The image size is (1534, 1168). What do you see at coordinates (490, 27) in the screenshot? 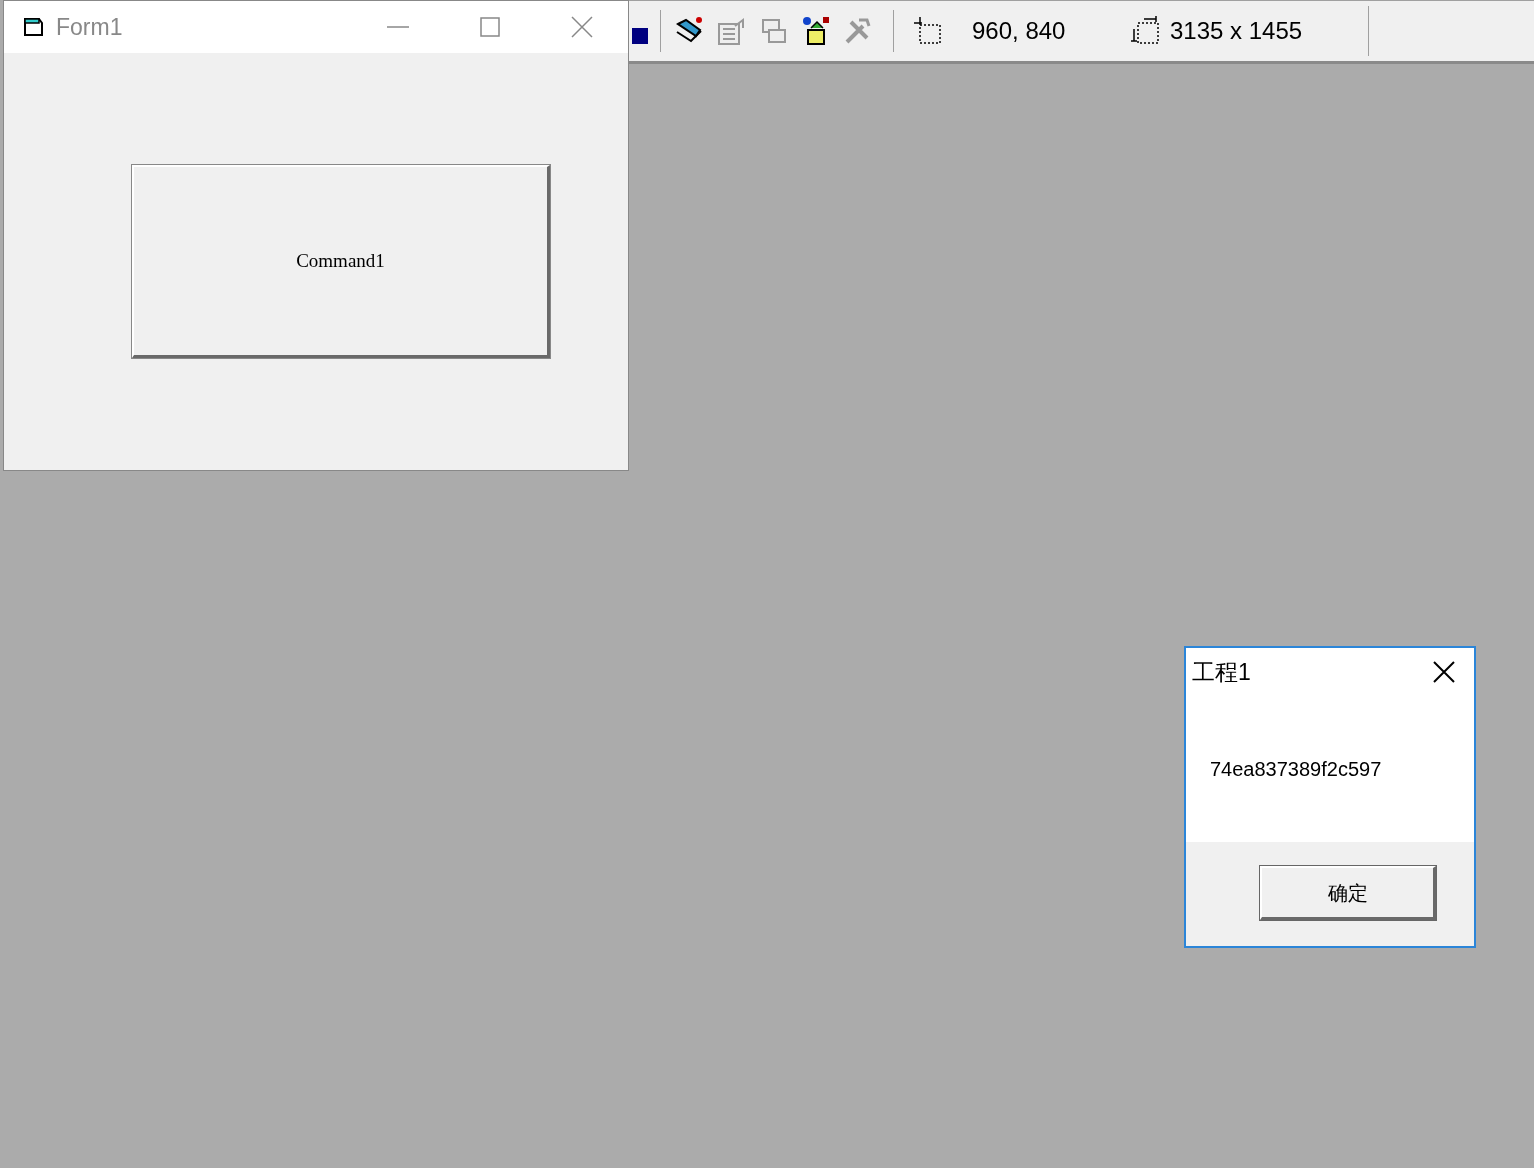
I see `maximize-icon` at bounding box center [490, 27].